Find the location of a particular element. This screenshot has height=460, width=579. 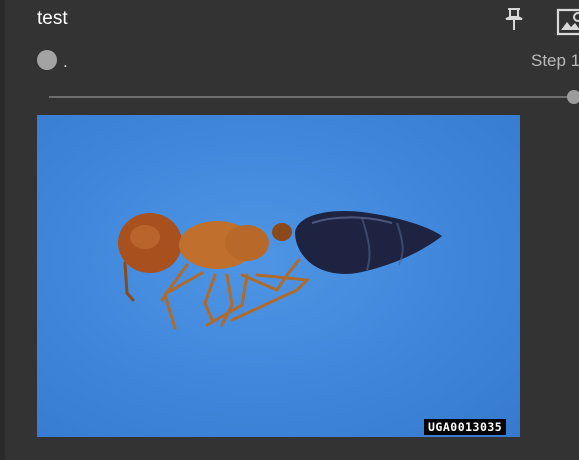

step-label: Step 1 is located at coordinates (555, 60).